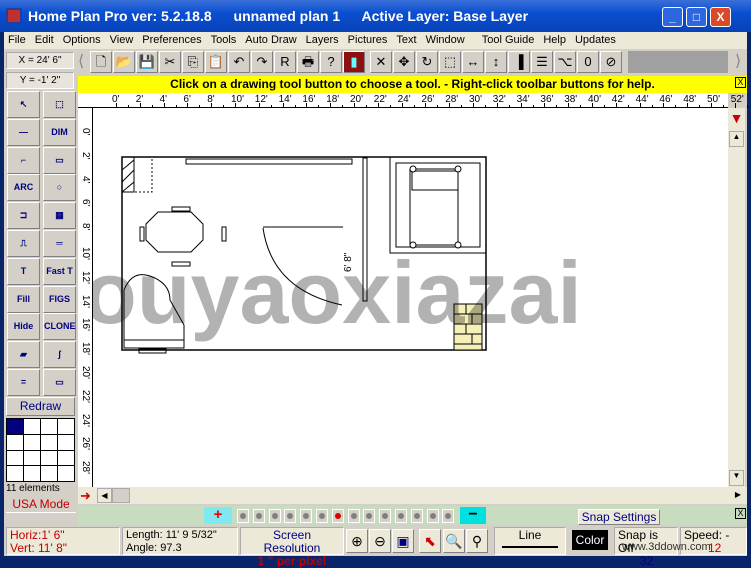 The image size is (751, 568). What do you see at coordinates (736, 139) in the screenshot?
I see `scroll-up-button: ▲` at bounding box center [736, 139].